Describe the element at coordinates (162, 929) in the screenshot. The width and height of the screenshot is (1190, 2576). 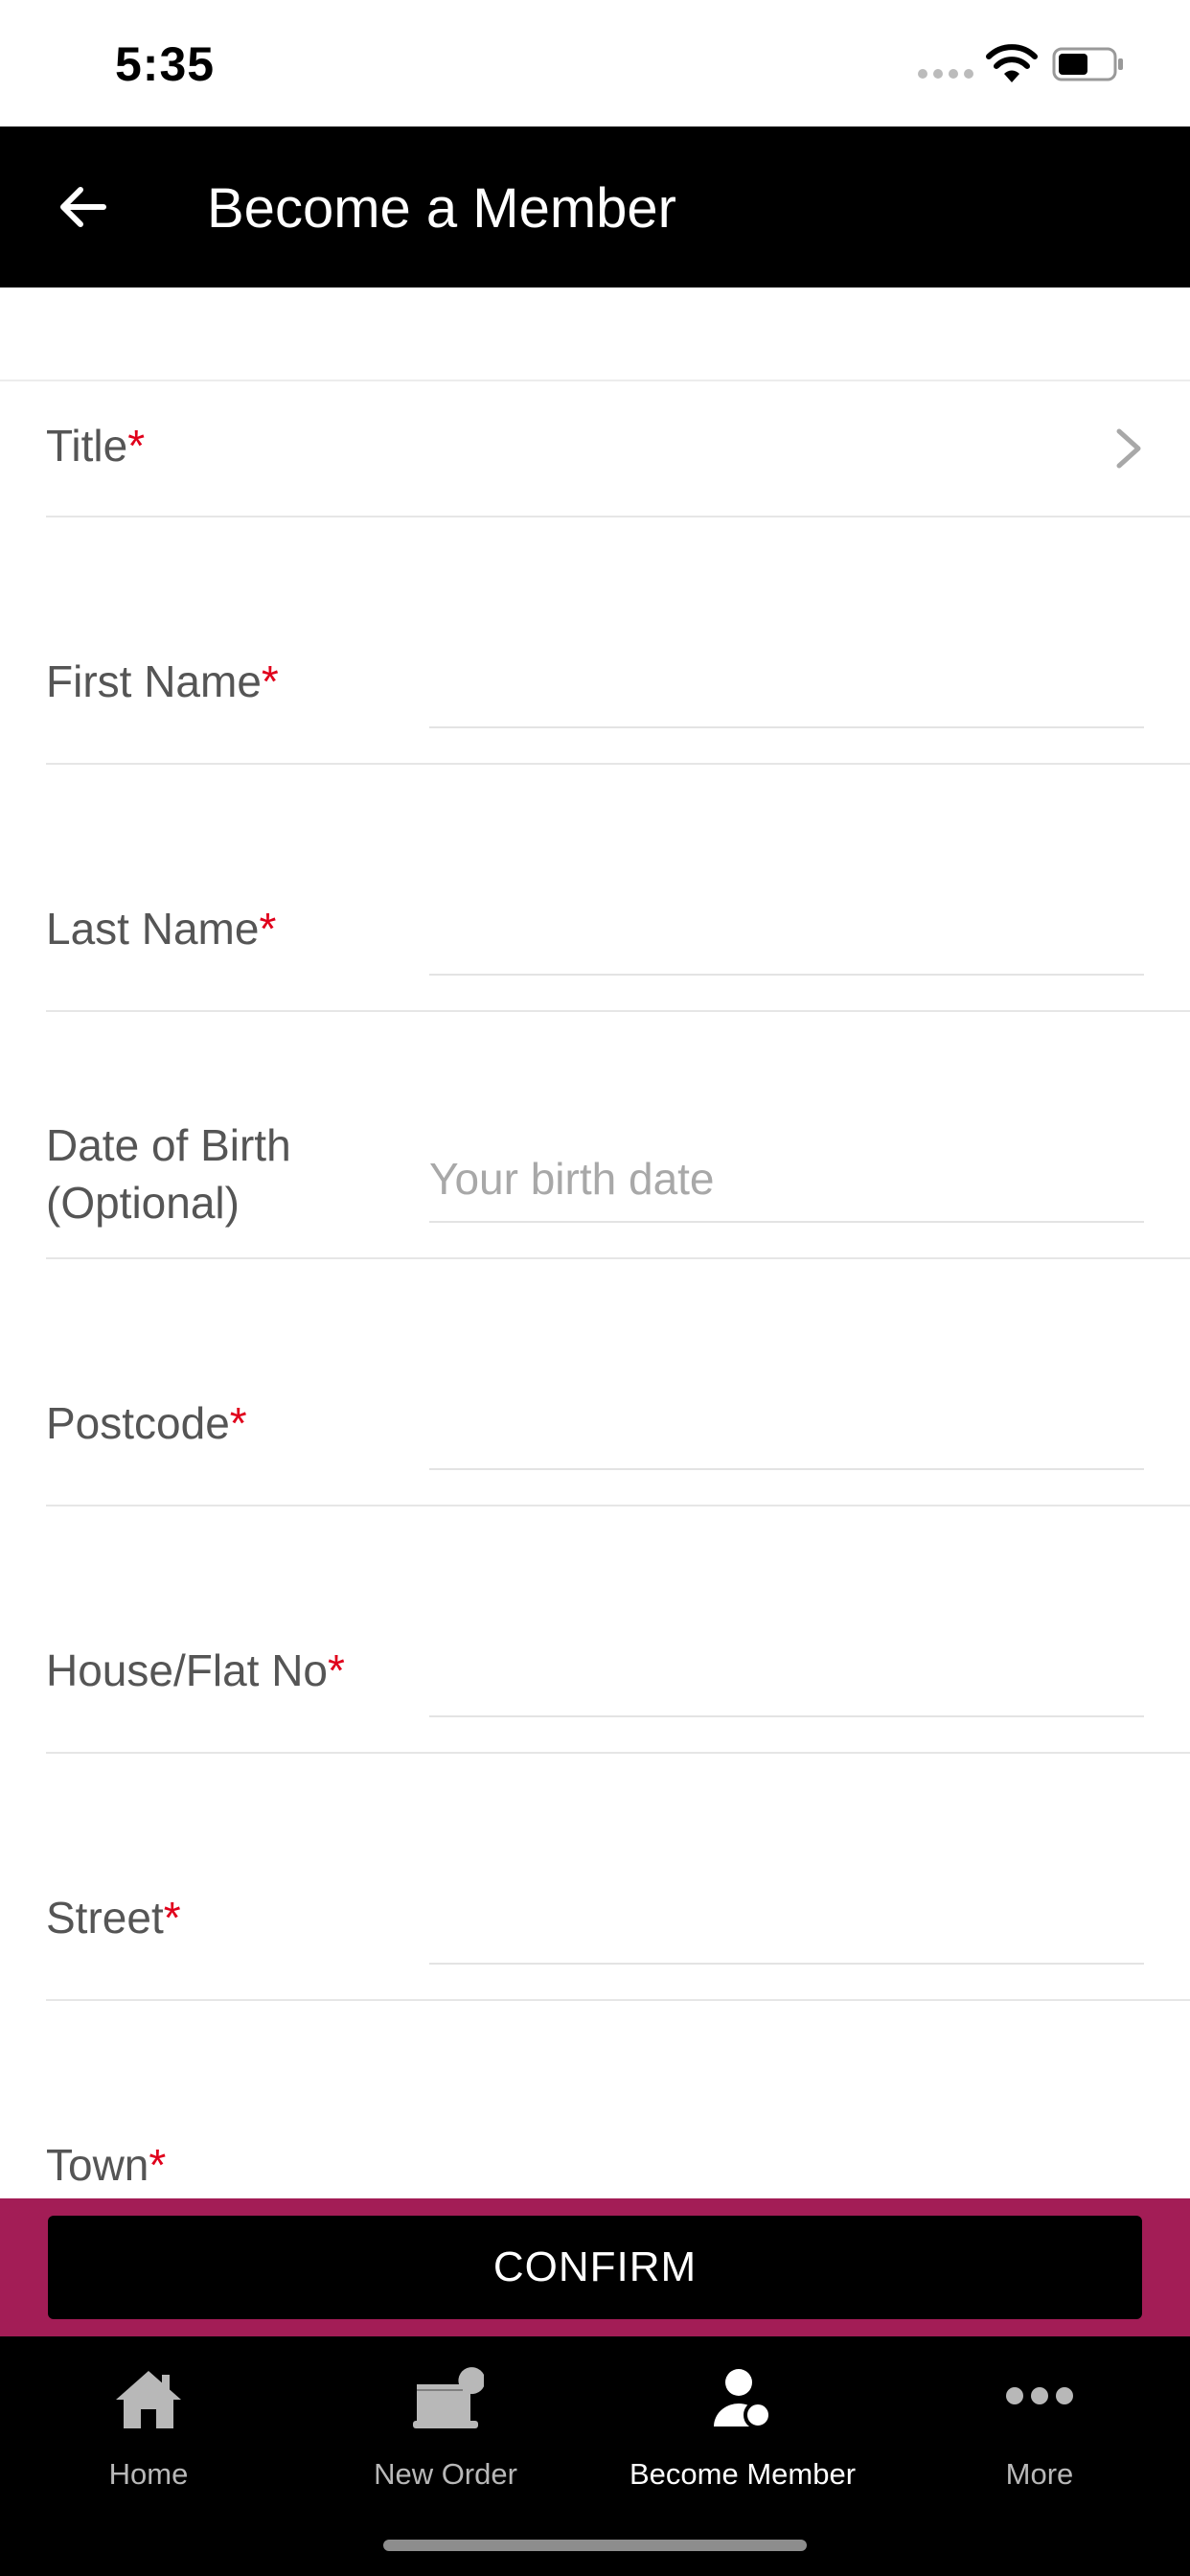
I see `last-name-label: Last Name*` at that location.